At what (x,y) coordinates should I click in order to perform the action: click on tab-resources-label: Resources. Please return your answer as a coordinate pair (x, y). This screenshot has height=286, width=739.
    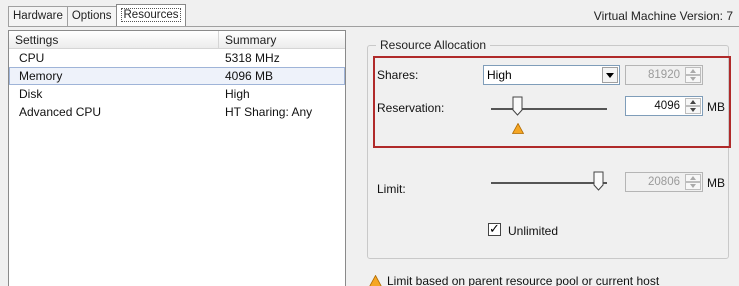
    Looking at the image, I should click on (151, 15).